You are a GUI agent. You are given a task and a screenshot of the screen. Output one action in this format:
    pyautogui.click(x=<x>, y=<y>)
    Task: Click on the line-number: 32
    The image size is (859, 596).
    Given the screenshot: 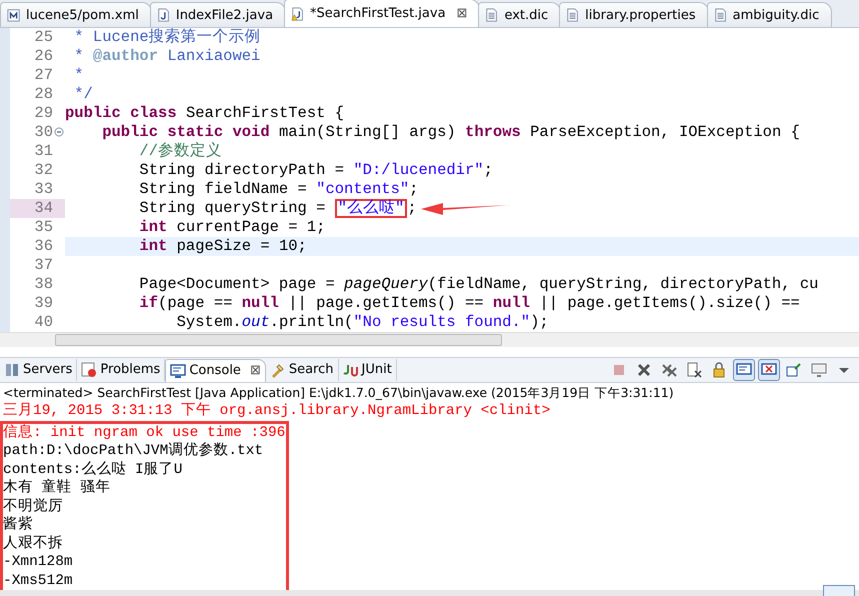 What is the action you would take?
    pyautogui.click(x=43, y=170)
    